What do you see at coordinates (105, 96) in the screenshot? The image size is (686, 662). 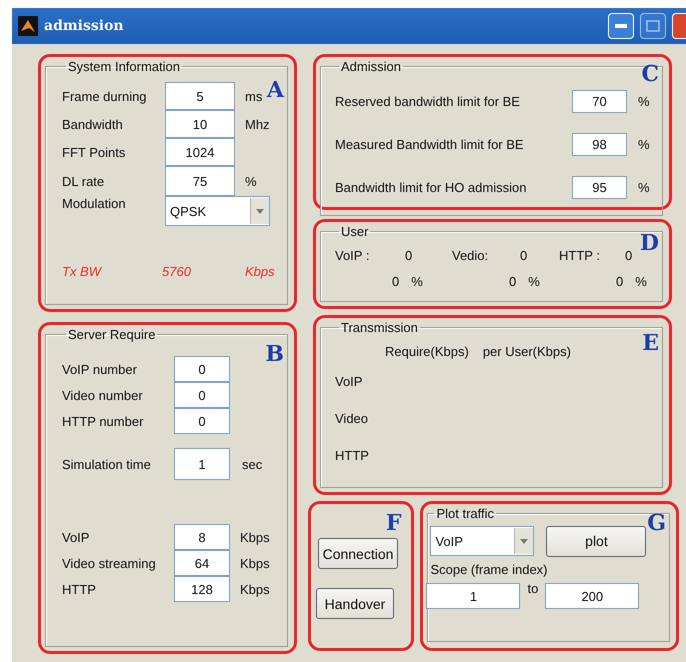 I see `field-label: Frame durning` at bounding box center [105, 96].